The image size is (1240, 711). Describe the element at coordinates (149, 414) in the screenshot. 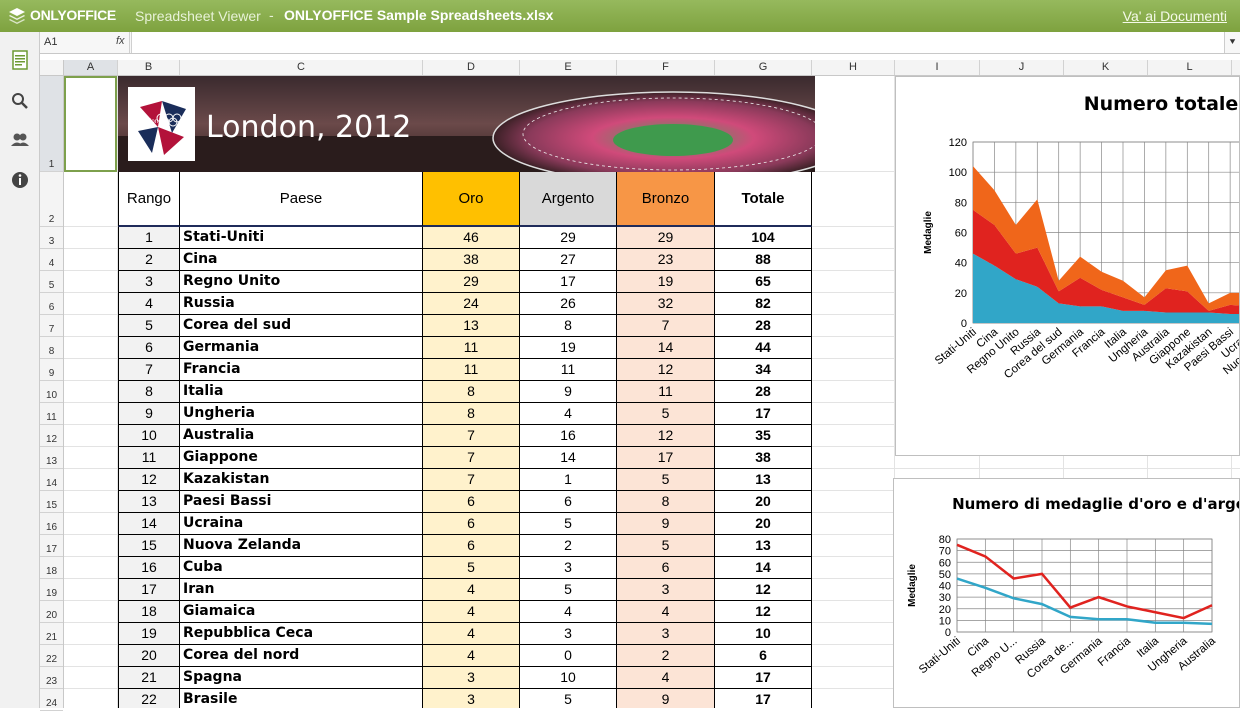

I see `rank-cell: 9` at that location.